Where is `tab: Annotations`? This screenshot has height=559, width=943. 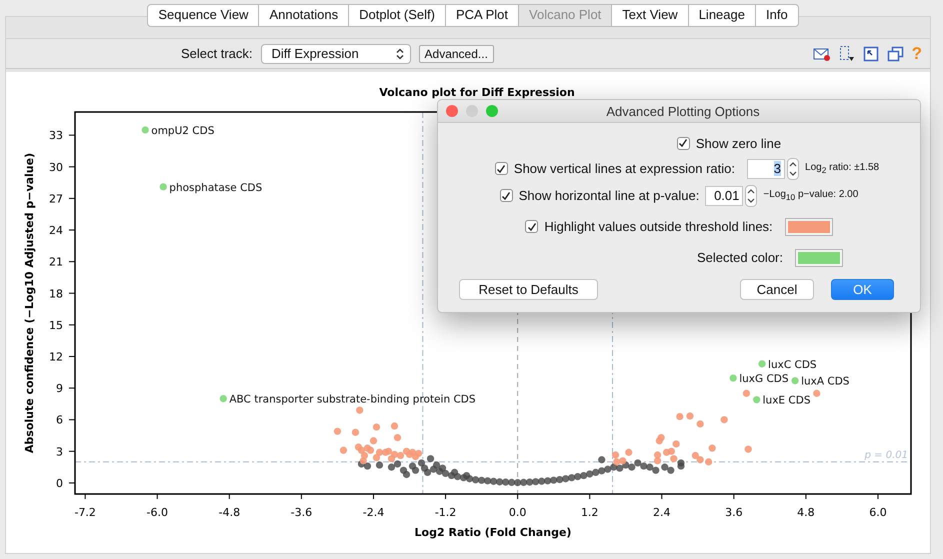
tab: Annotations is located at coordinates (304, 15).